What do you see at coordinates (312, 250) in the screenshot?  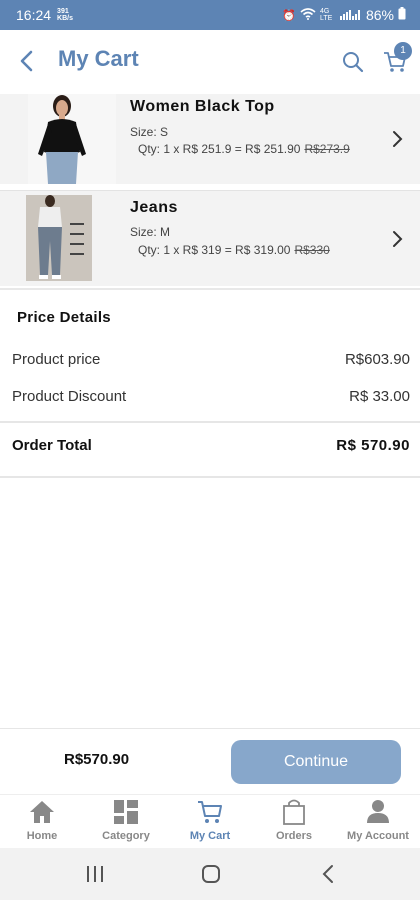 I see `old-price: R$330` at bounding box center [312, 250].